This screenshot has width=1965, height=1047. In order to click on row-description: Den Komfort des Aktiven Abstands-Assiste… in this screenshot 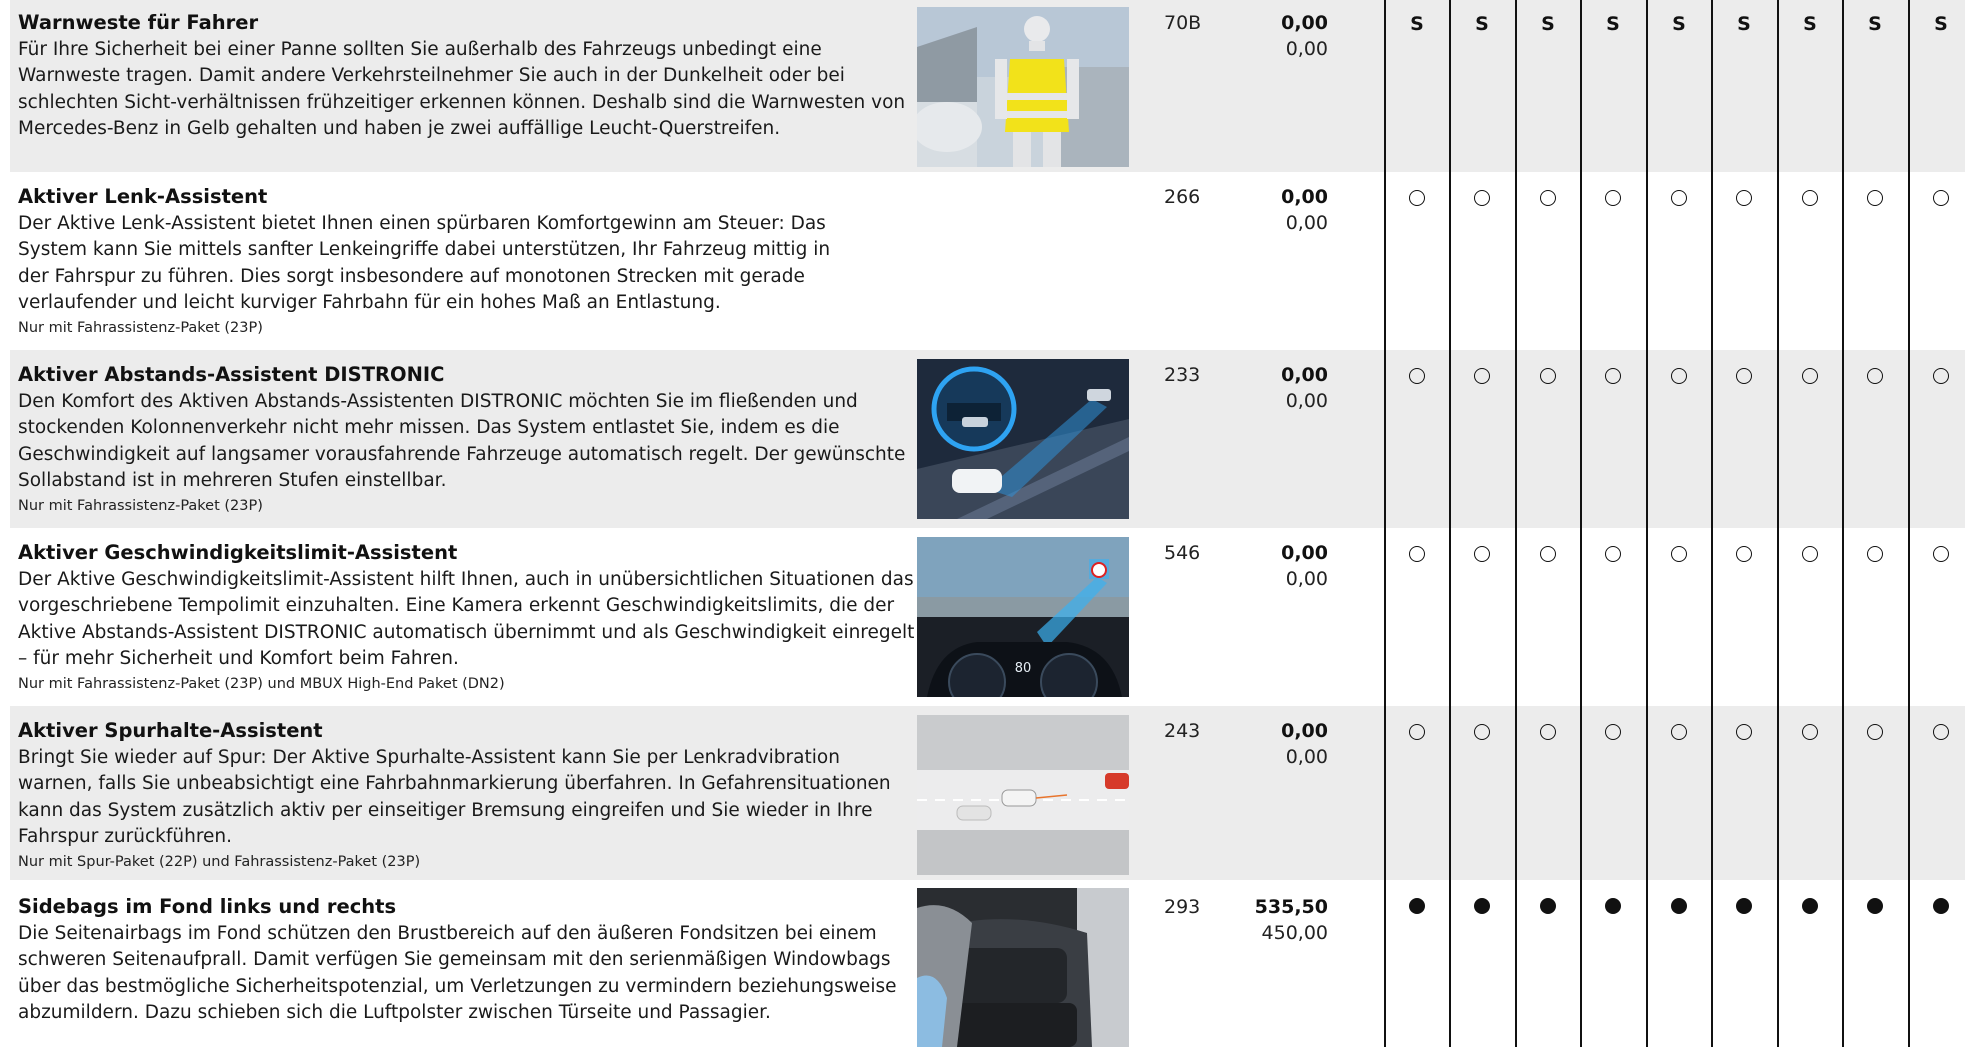, I will do `click(462, 441)`.